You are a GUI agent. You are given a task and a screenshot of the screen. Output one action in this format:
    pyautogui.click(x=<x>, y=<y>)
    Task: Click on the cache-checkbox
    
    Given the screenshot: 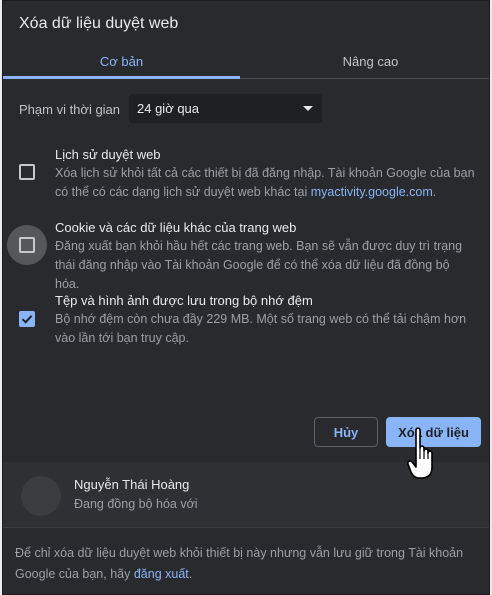 What is the action you would take?
    pyautogui.click(x=27, y=319)
    